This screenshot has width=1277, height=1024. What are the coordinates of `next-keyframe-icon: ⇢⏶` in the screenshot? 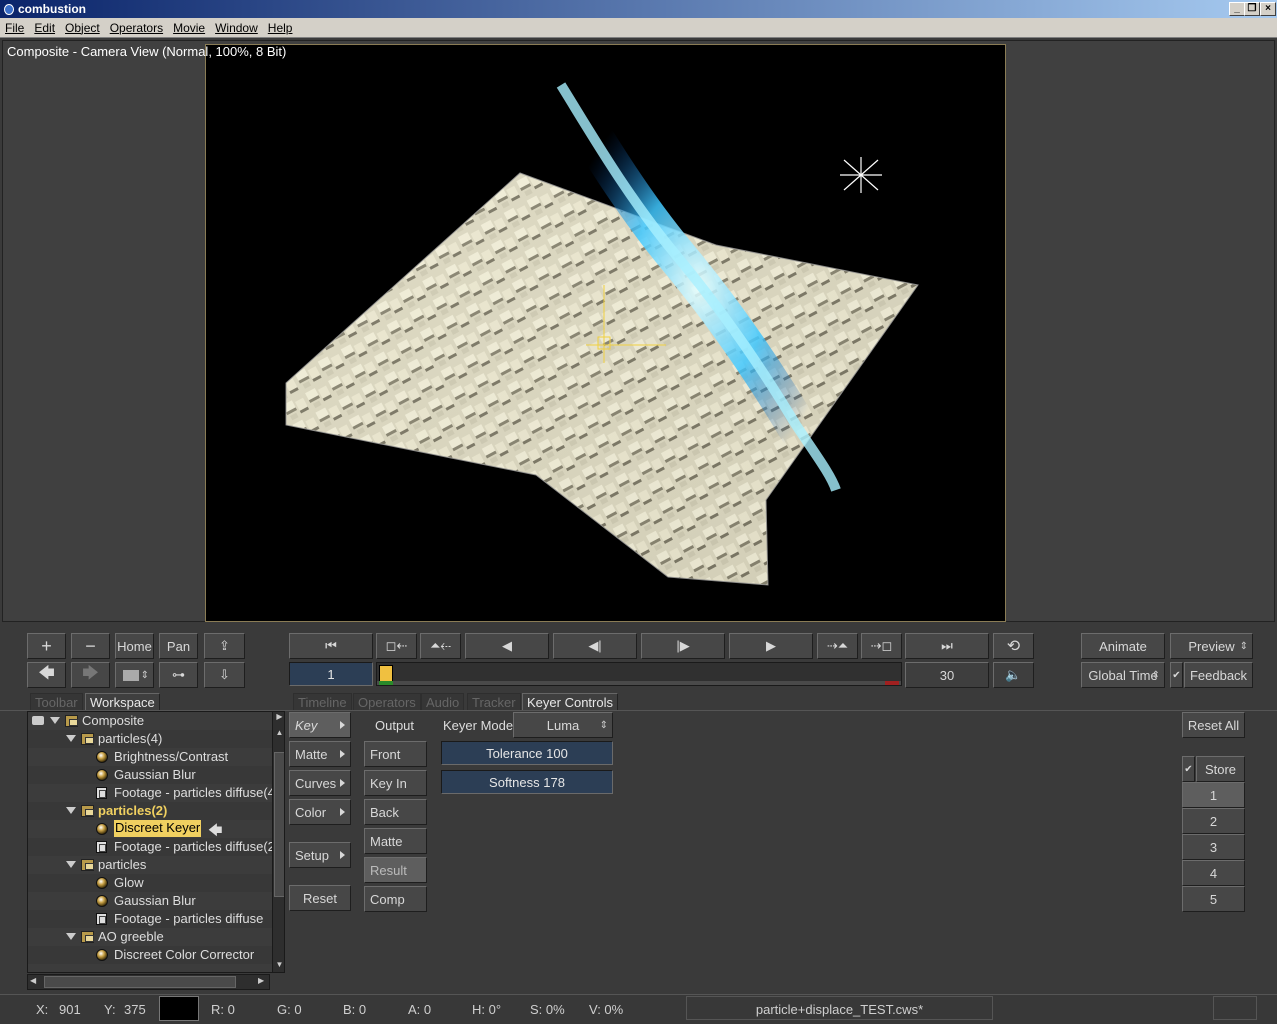 It's located at (837, 646).